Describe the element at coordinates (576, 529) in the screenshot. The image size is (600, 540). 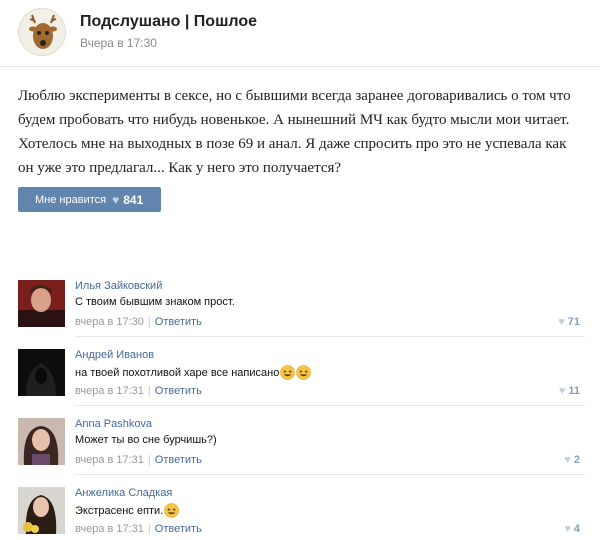
I see `comment-like-count: 4` at that location.